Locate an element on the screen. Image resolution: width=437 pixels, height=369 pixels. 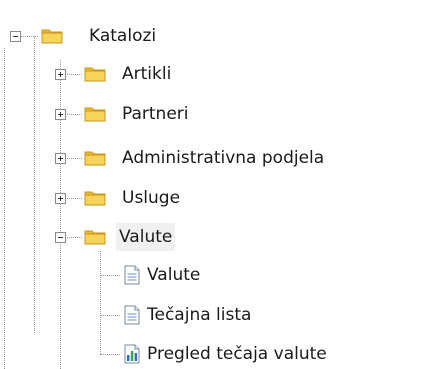
tree-node-label: Usluge is located at coordinates (151, 198).